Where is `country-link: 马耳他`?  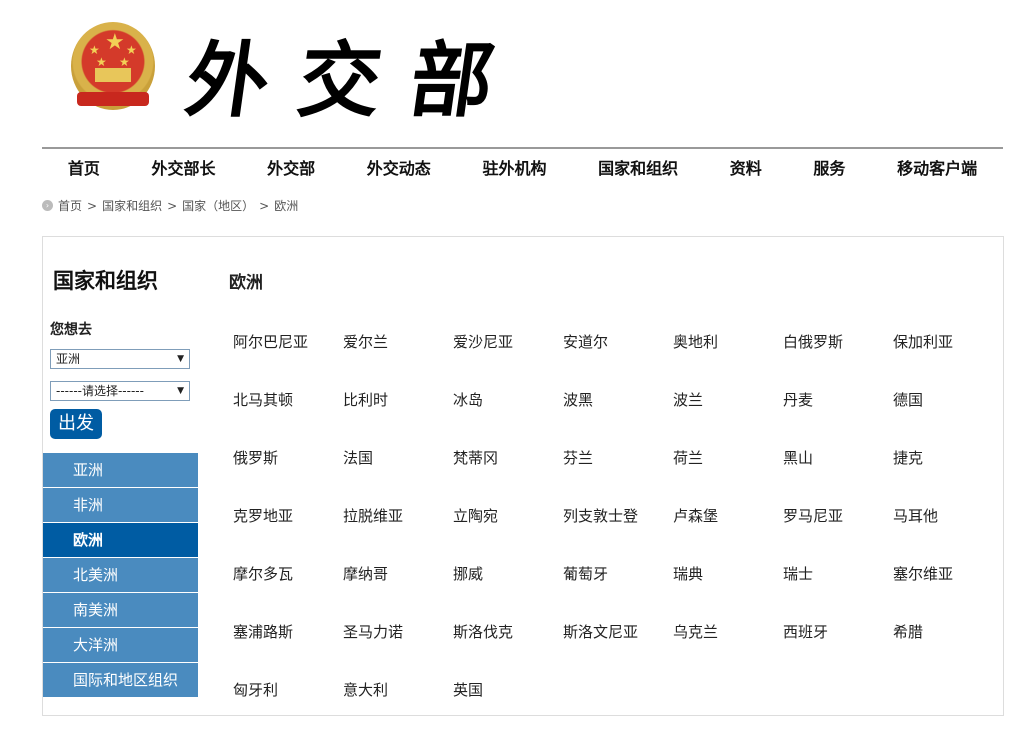 country-link: 马耳他 is located at coordinates (948, 534).